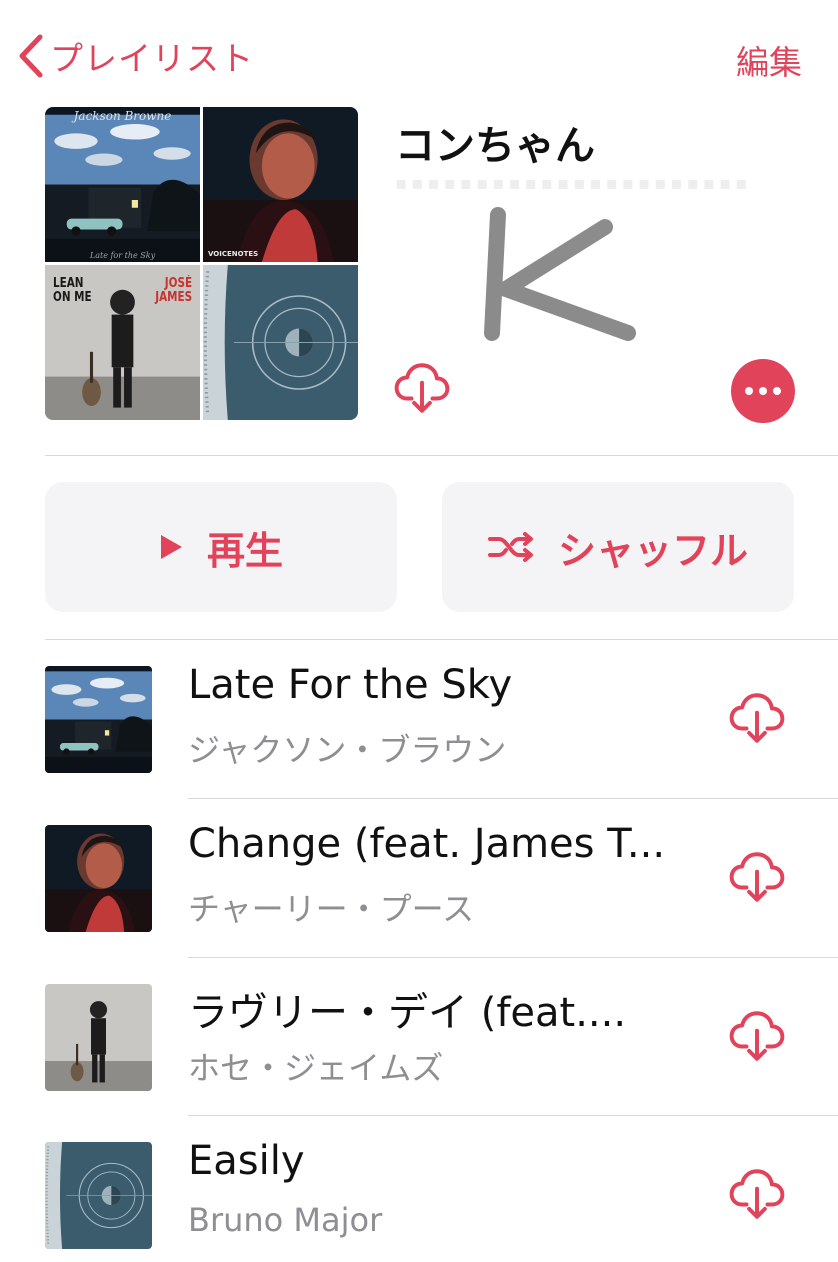 The width and height of the screenshot is (838, 1262). I want to click on track-artist: ジャクソン・ブラウン, so click(347, 750).